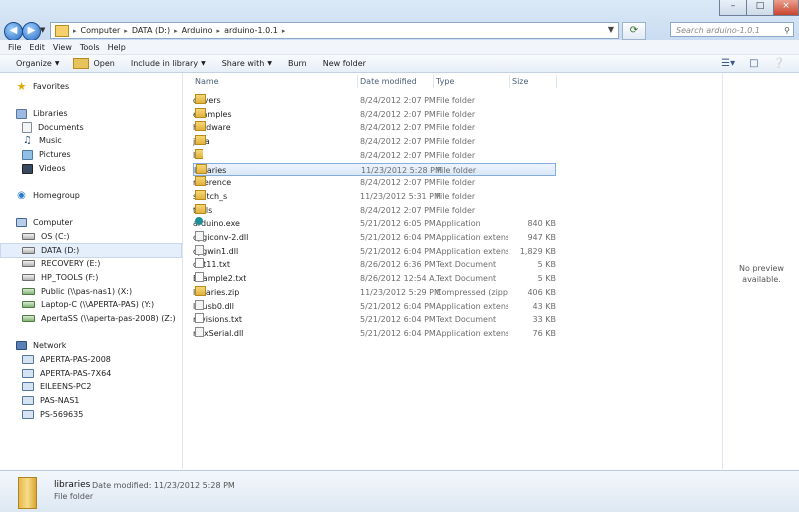  What do you see at coordinates (779, 63) in the screenshot?
I see `help-icon: ❔` at bounding box center [779, 63].